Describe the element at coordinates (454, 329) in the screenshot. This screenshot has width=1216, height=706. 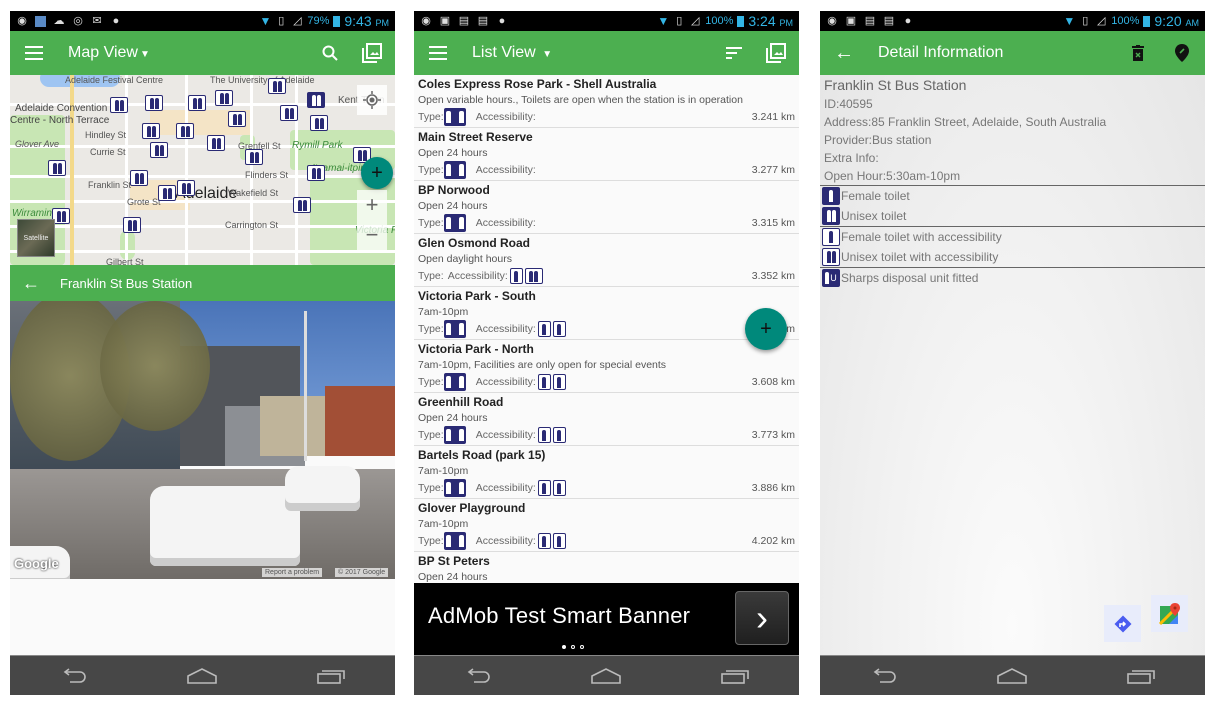
I see `male-female-toilet-icon` at that location.